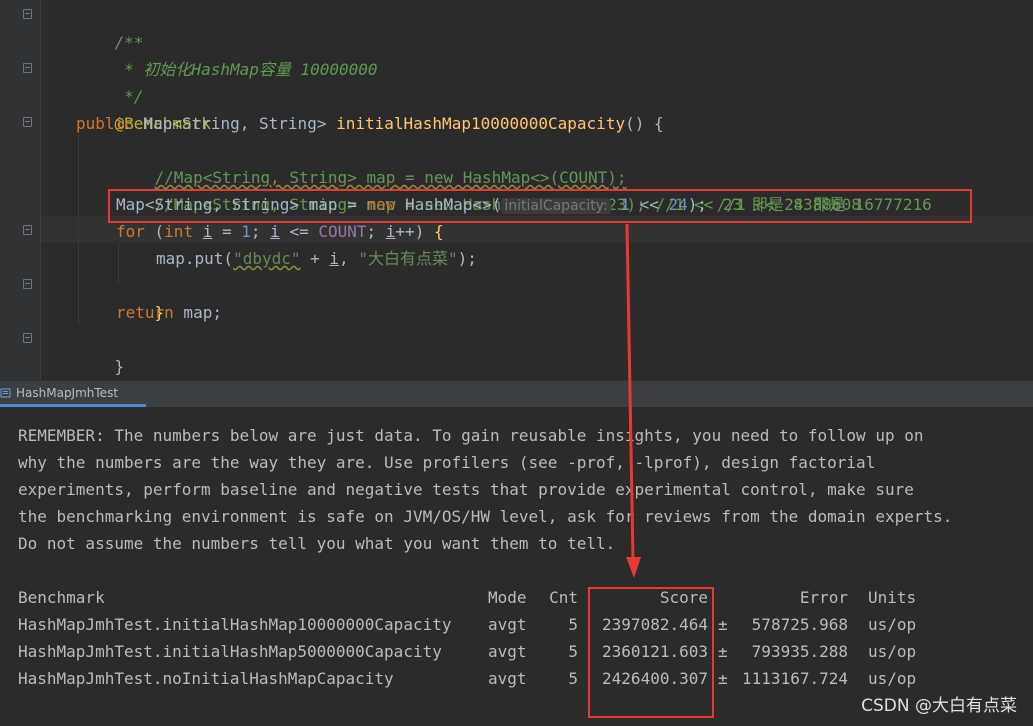  What do you see at coordinates (241, 204) in the screenshot?
I see `declaration-start: Map<String, String> map =` at bounding box center [241, 204].